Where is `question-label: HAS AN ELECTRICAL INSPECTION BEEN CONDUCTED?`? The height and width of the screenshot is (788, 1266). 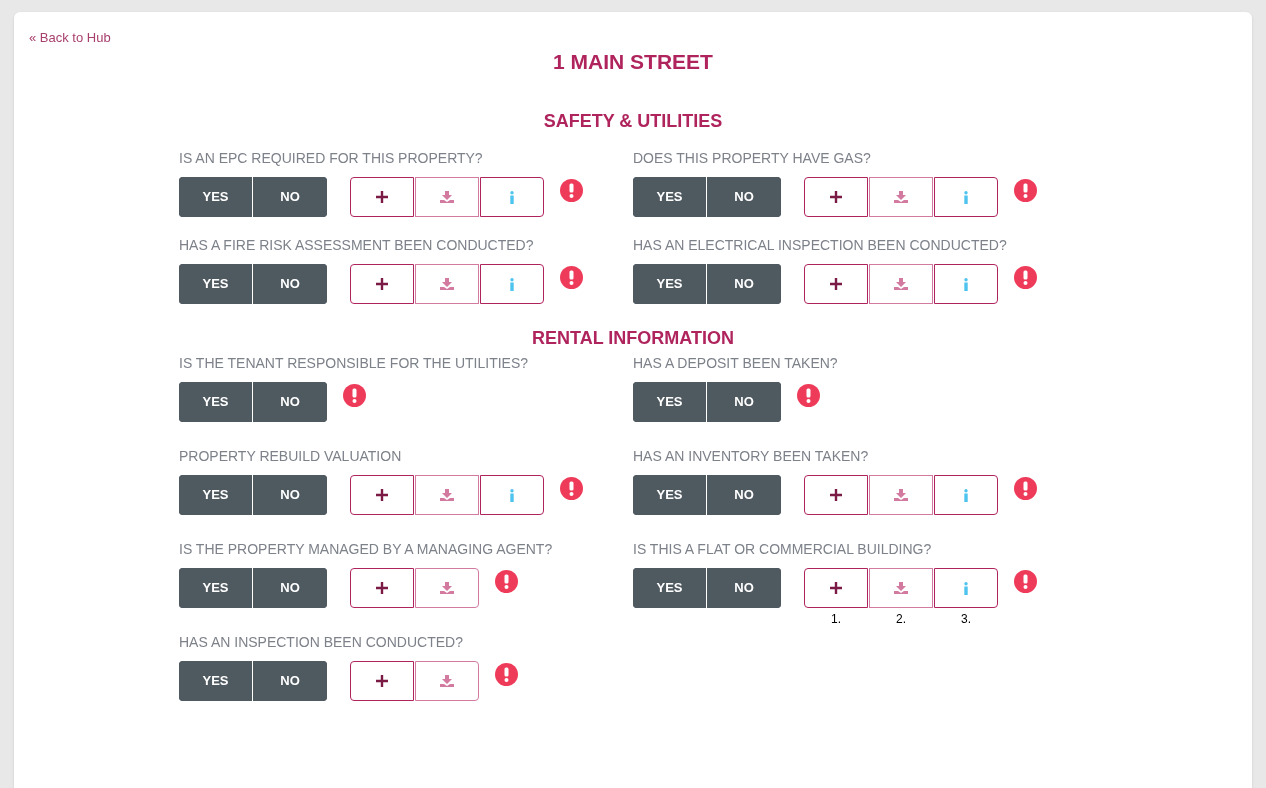 question-label: HAS AN ELECTRICAL INSPECTION BEEN CONDUCTED? is located at coordinates (820, 245).